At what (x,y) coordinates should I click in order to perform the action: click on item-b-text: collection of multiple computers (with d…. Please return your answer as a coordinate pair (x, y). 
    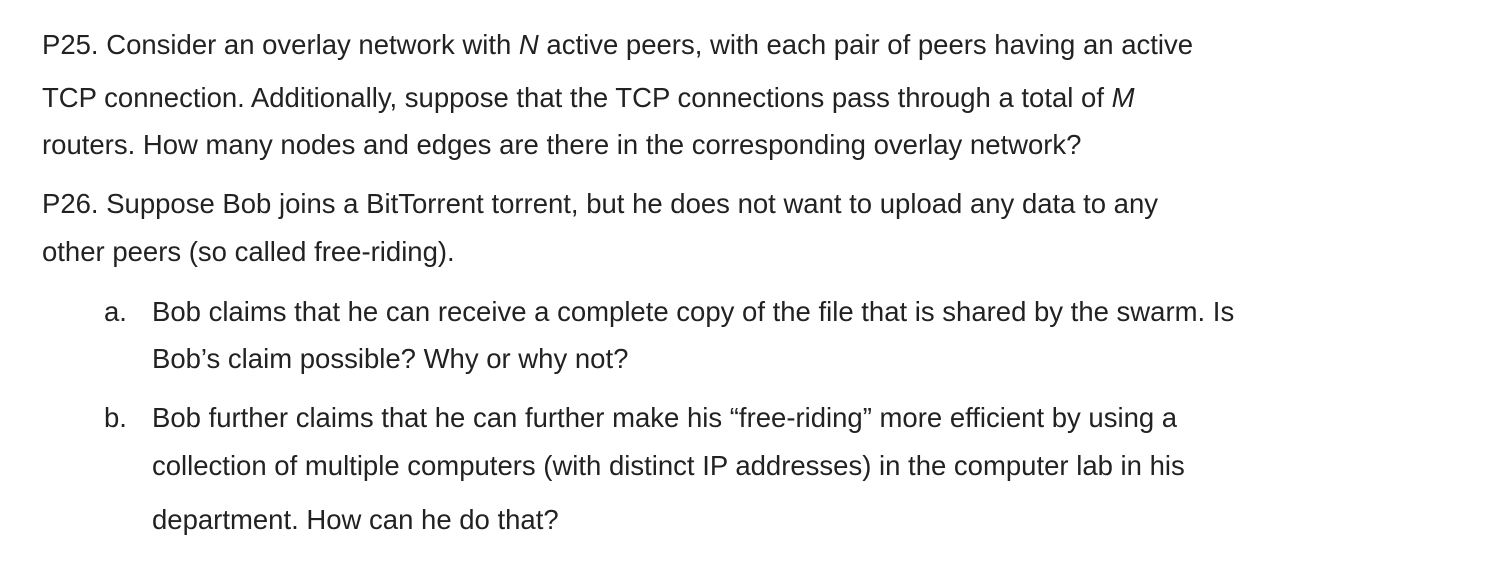
    Looking at the image, I should click on (668, 465).